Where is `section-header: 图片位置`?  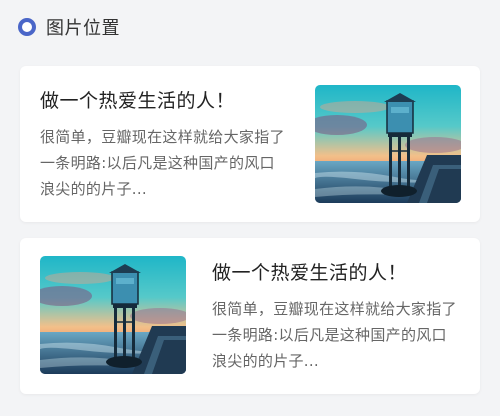 section-header: 图片位置 is located at coordinates (68, 27).